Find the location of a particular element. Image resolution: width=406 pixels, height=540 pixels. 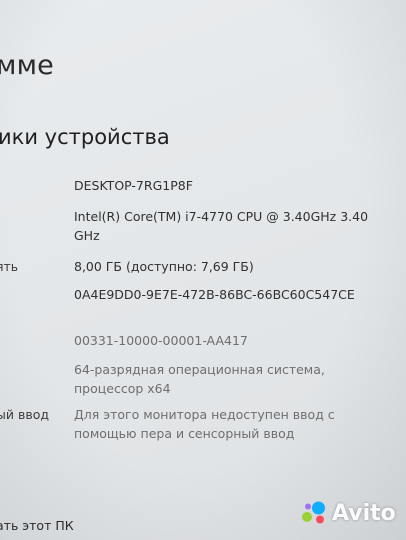

ram-label: ять is located at coordinates (9, 266).